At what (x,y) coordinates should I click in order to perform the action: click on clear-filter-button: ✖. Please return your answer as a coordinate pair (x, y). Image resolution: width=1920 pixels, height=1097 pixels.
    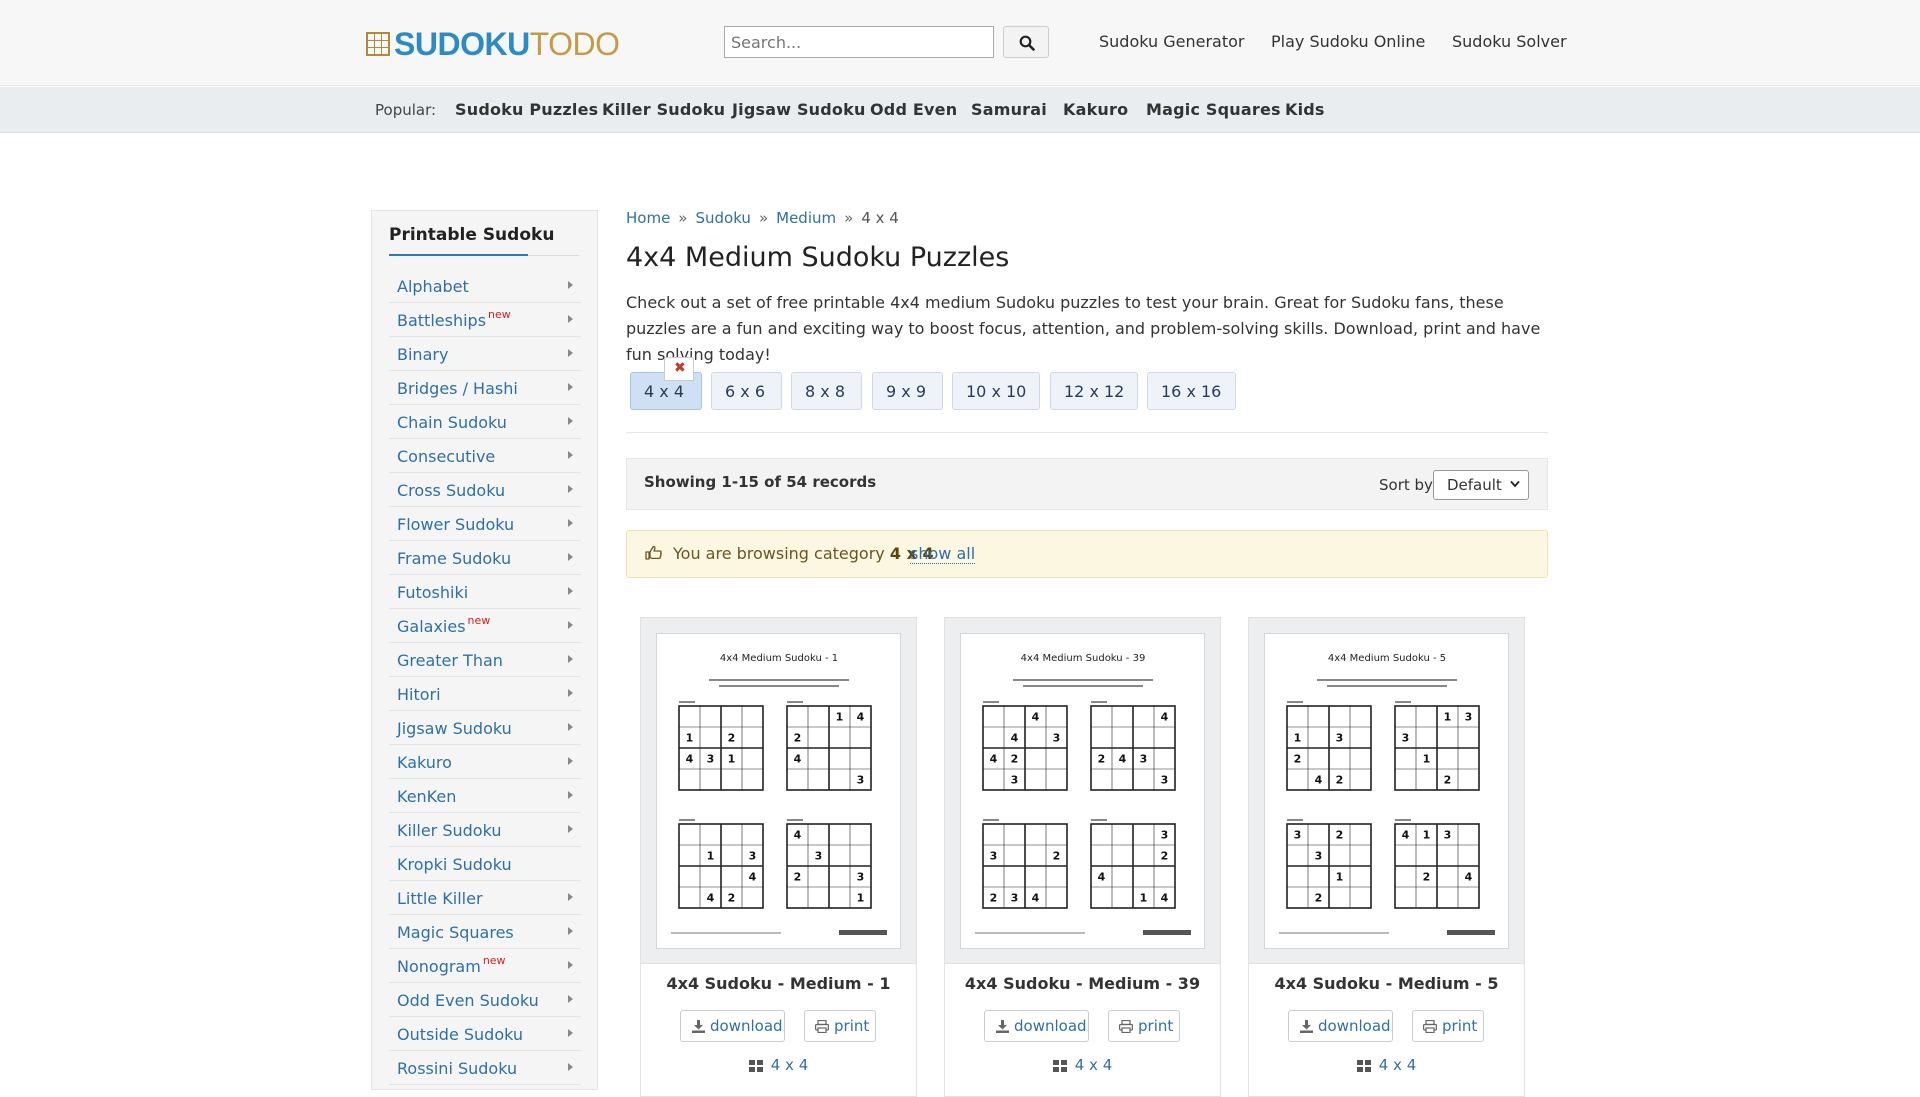
    Looking at the image, I should click on (679, 369).